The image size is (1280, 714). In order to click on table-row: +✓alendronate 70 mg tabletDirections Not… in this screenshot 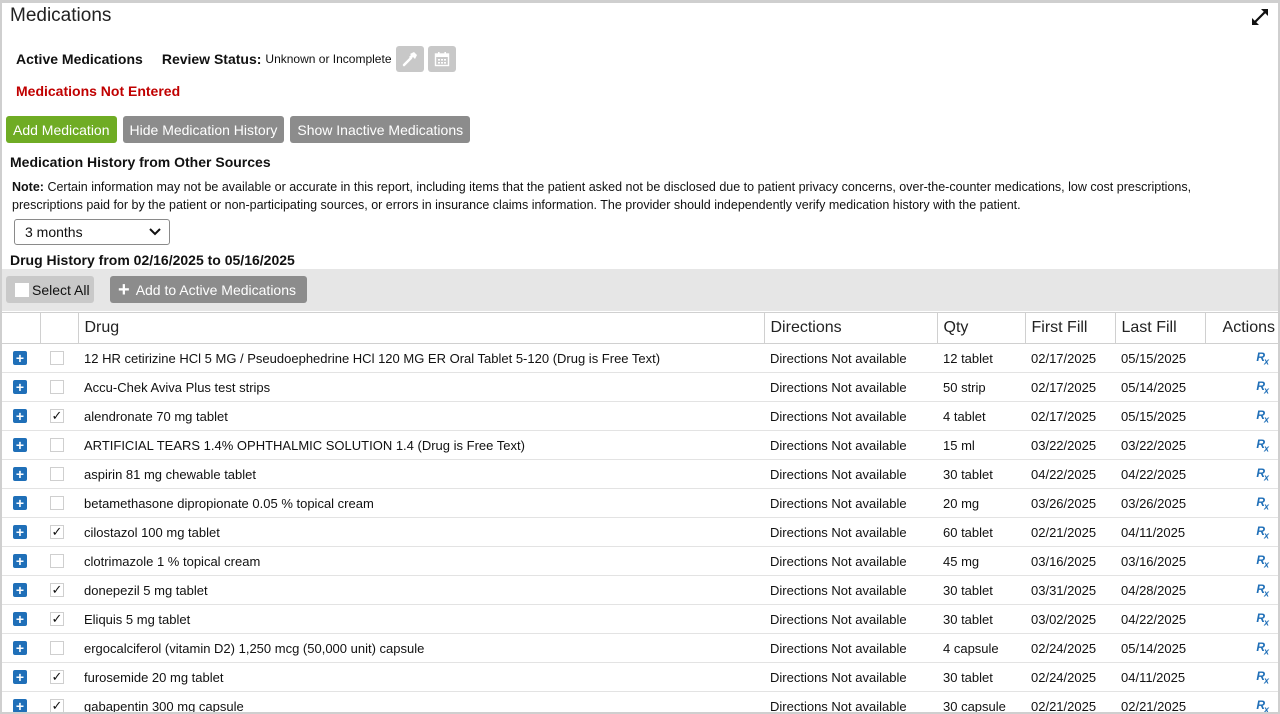, I will do `click(640, 416)`.